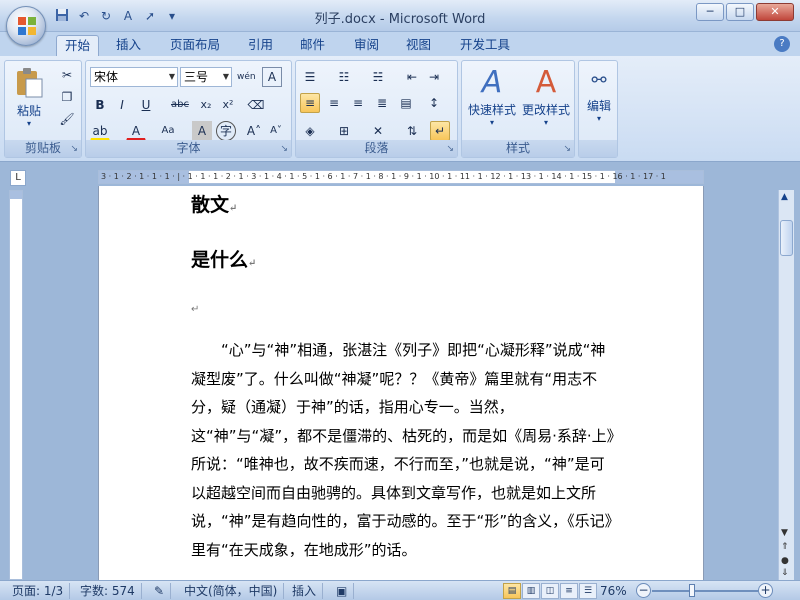  Describe the element at coordinates (38, 591) in the screenshot. I see `page-indicator: 页面: 1/3` at that location.